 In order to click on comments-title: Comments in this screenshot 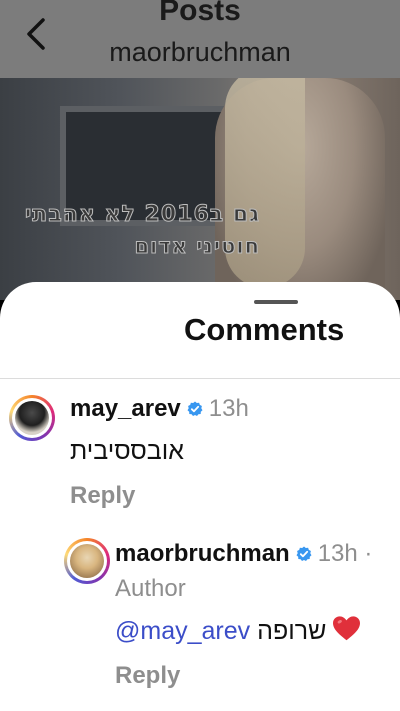, I will do `click(264, 329)`.